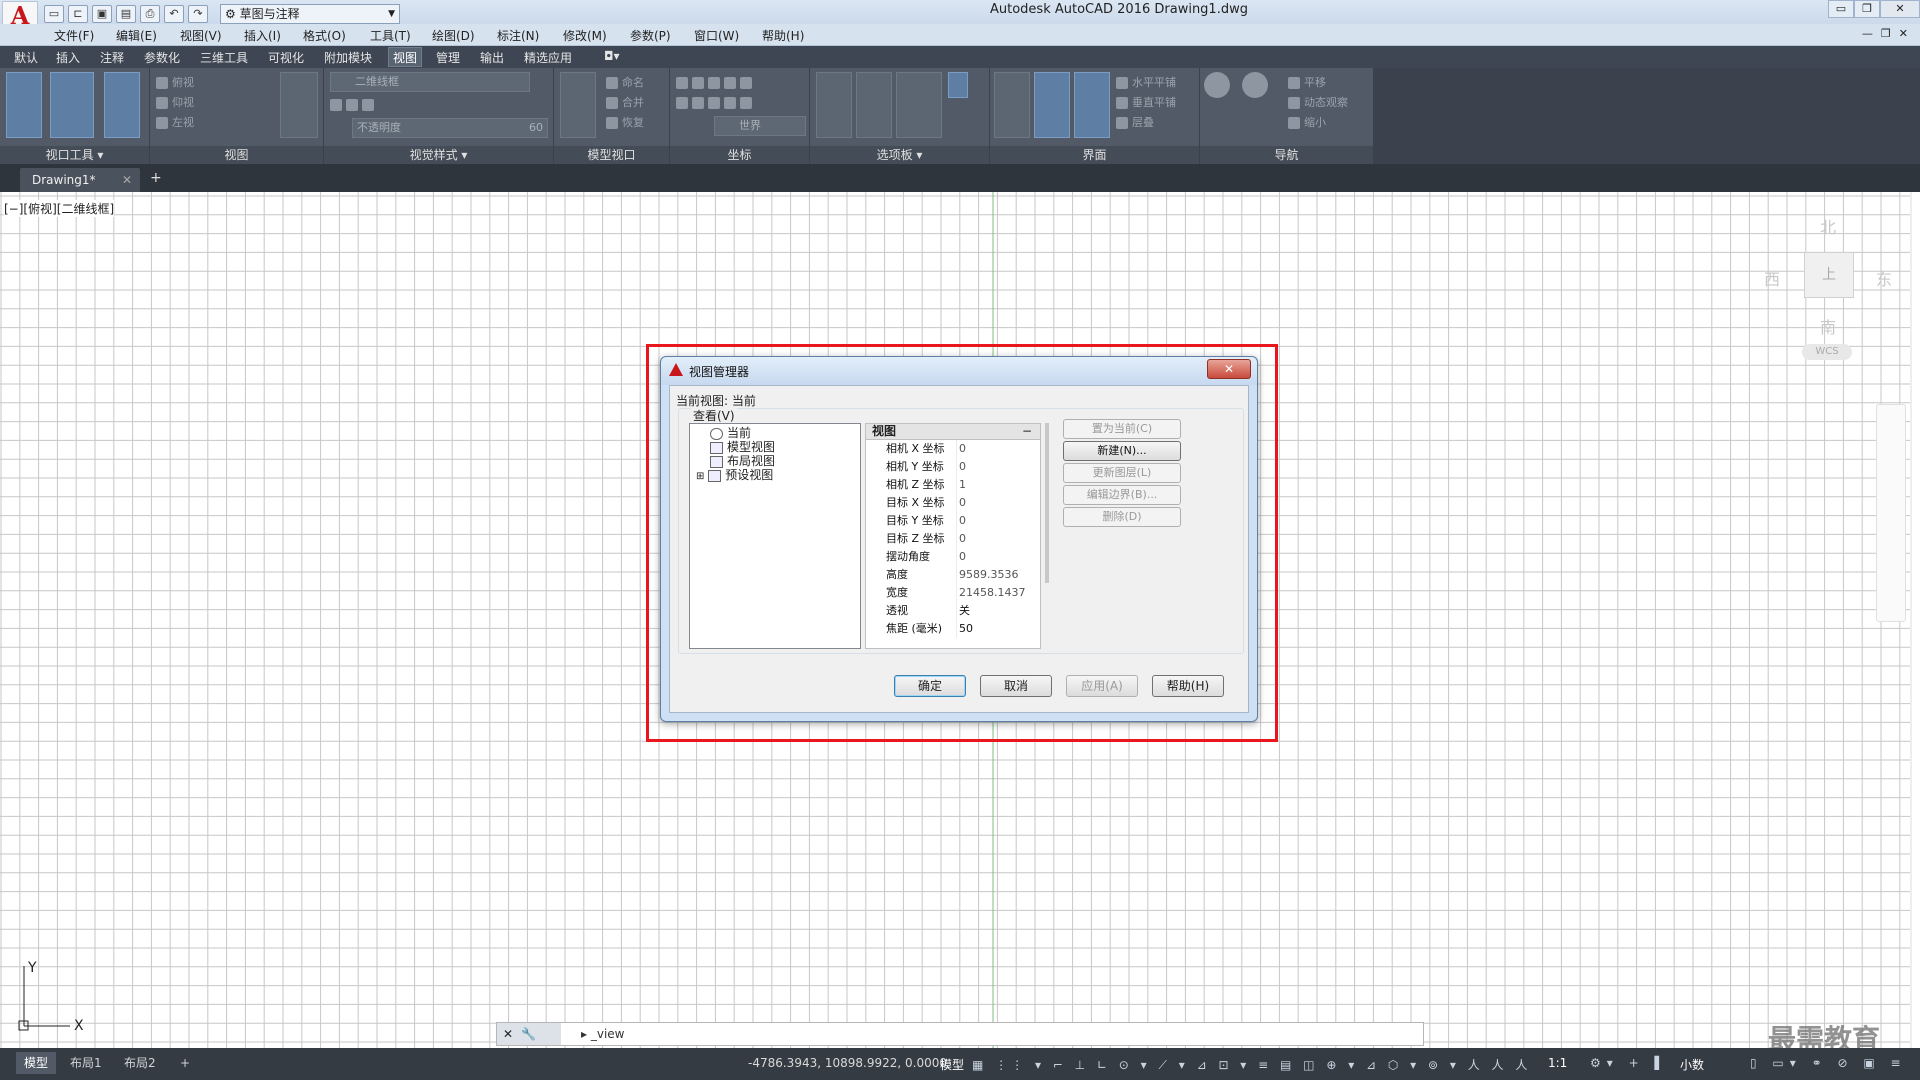 The image size is (1920, 1080). What do you see at coordinates (1827, 352) in the screenshot?
I see `wcs-menu: WCS` at bounding box center [1827, 352].